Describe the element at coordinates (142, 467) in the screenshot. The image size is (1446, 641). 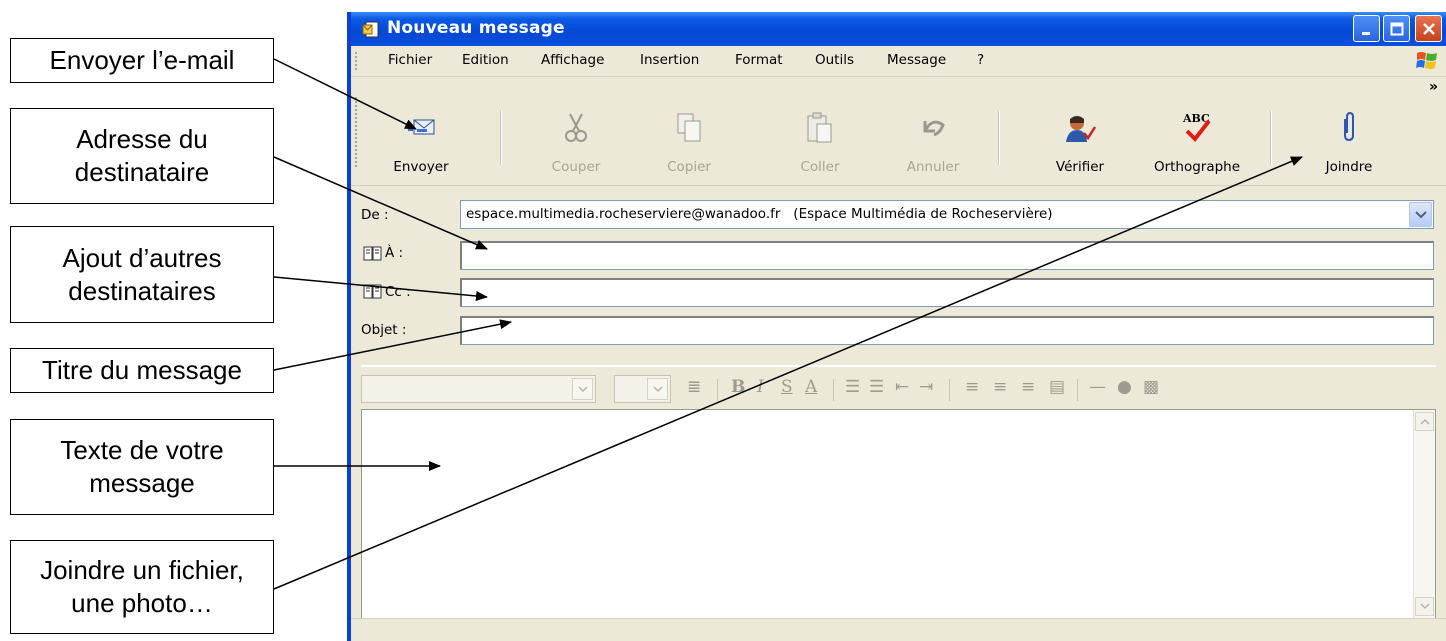
I see `callout-body: Texte de votre message` at that location.